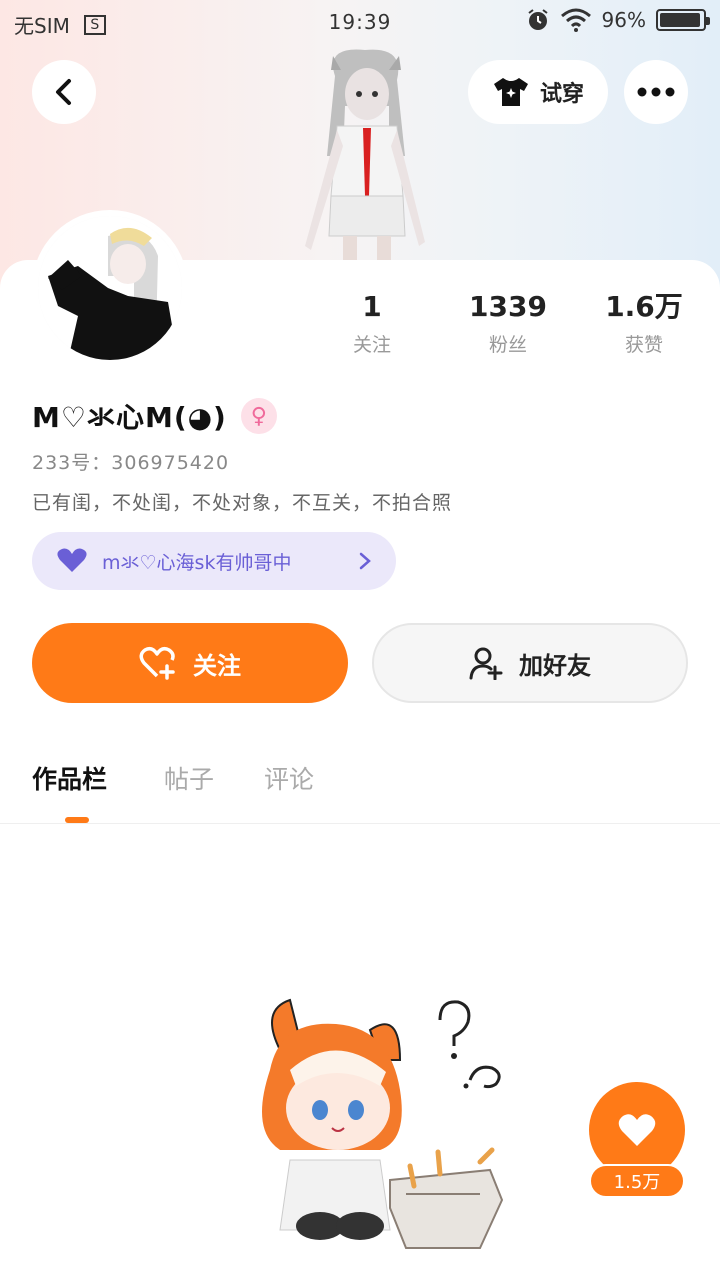  Describe the element at coordinates (129, 417) in the screenshot. I see `nickname: M♡氺心M(◕)` at that location.